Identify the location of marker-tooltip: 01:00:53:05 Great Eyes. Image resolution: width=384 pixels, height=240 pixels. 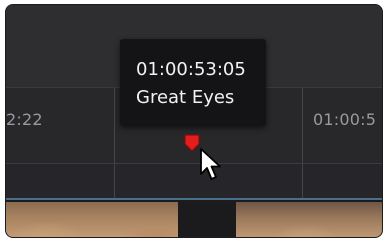
(193, 82).